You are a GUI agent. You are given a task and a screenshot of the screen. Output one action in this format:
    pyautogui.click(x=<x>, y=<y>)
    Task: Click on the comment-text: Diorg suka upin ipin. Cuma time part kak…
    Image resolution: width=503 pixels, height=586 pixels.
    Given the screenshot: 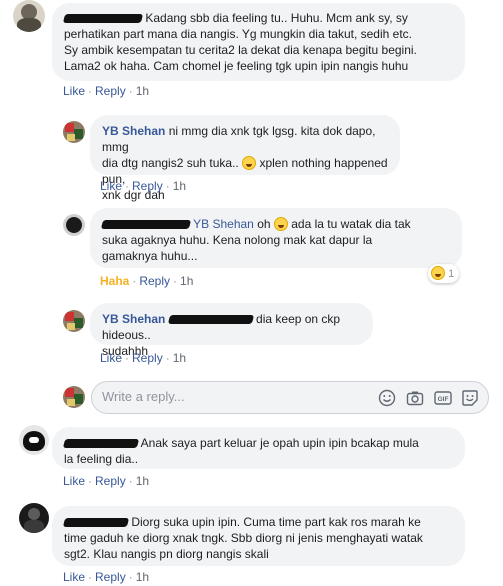 What is the action you would take?
    pyautogui.click(x=276, y=522)
    